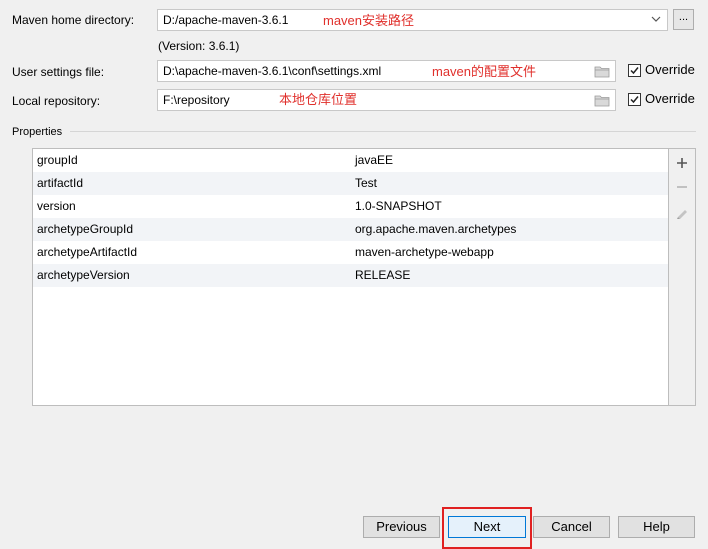 The height and width of the screenshot is (549, 708). What do you see at coordinates (571, 527) in the screenshot?
I see `cancel-button: Cancel` at bounding box center [571, 527].